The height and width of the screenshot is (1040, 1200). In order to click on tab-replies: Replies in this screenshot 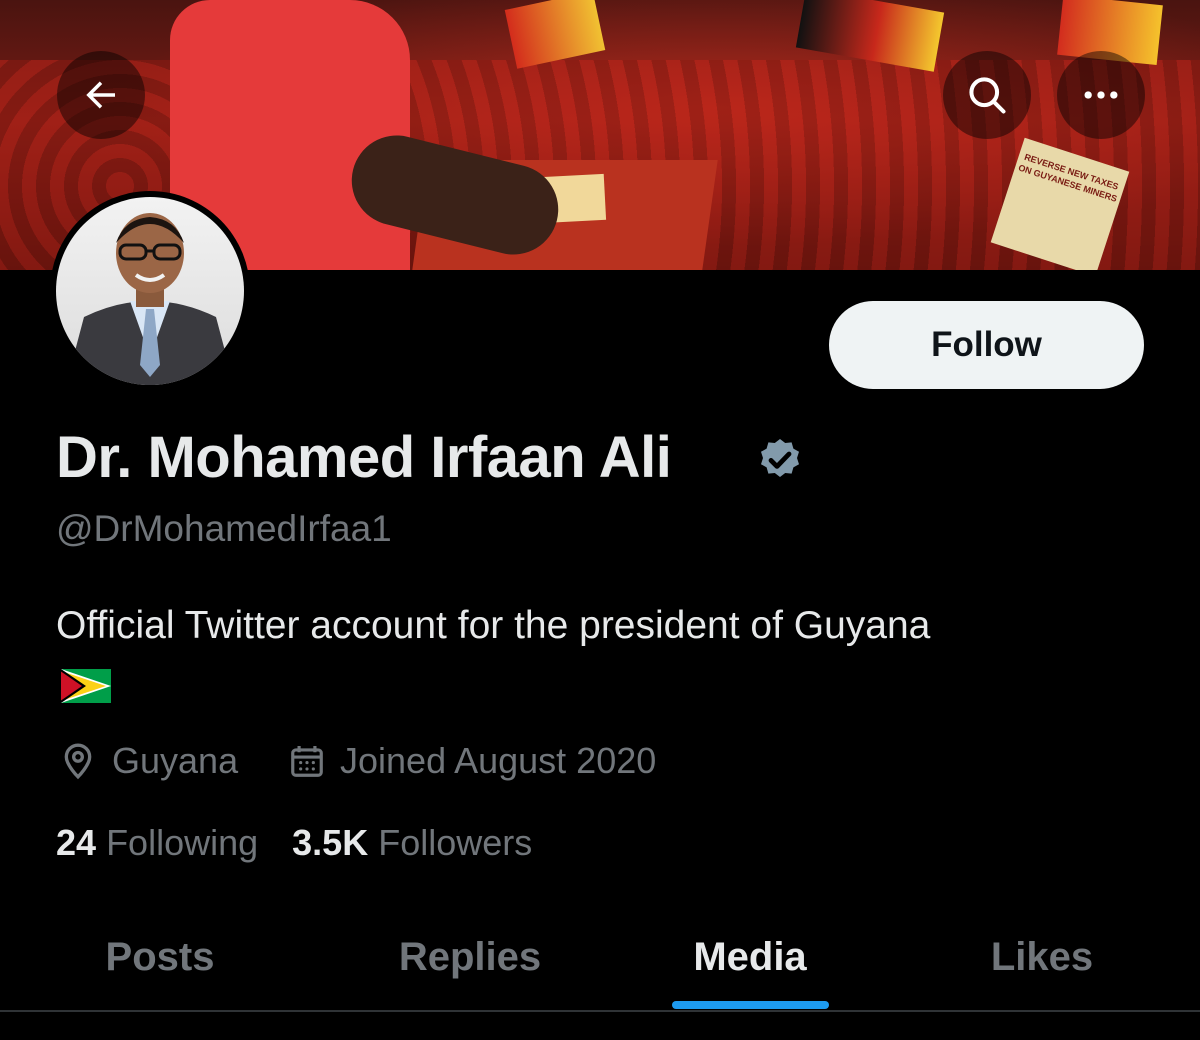, I will do `click(470, 957)`.